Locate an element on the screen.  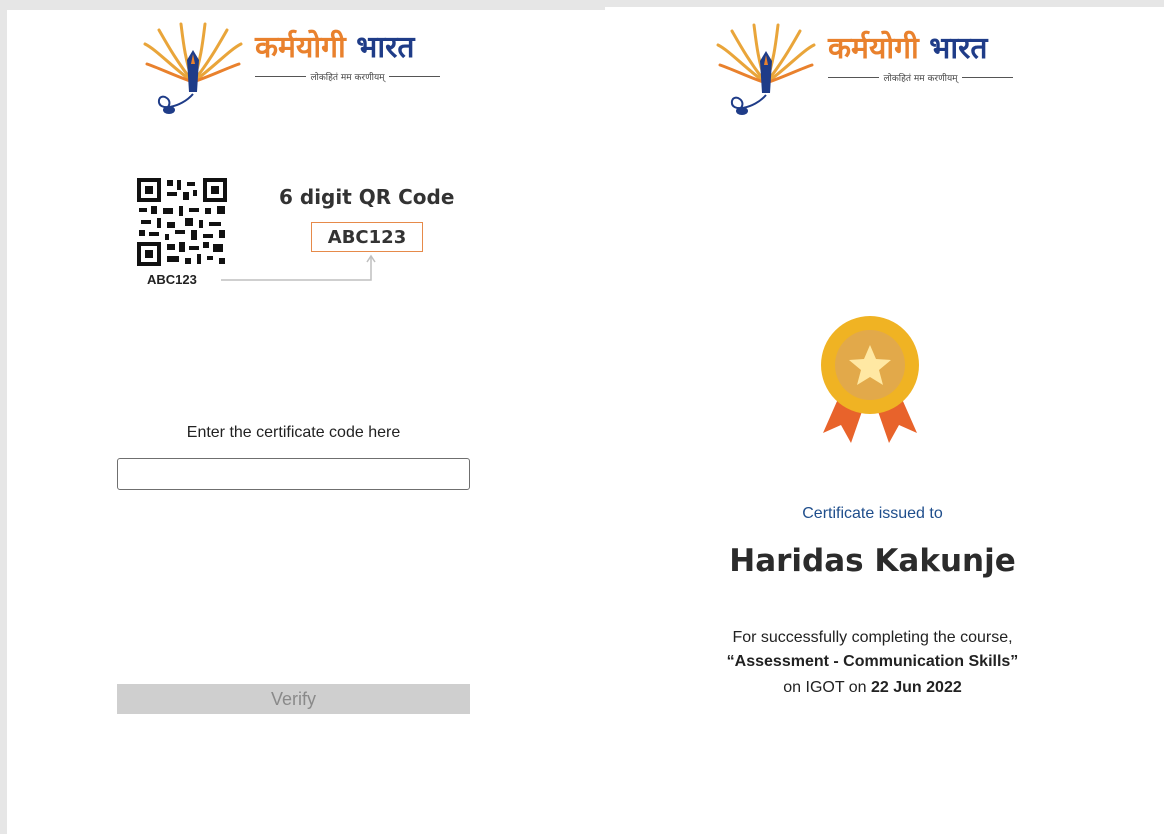
completion-date: 22 Jun 2022 is located at coordinates (916, 687).